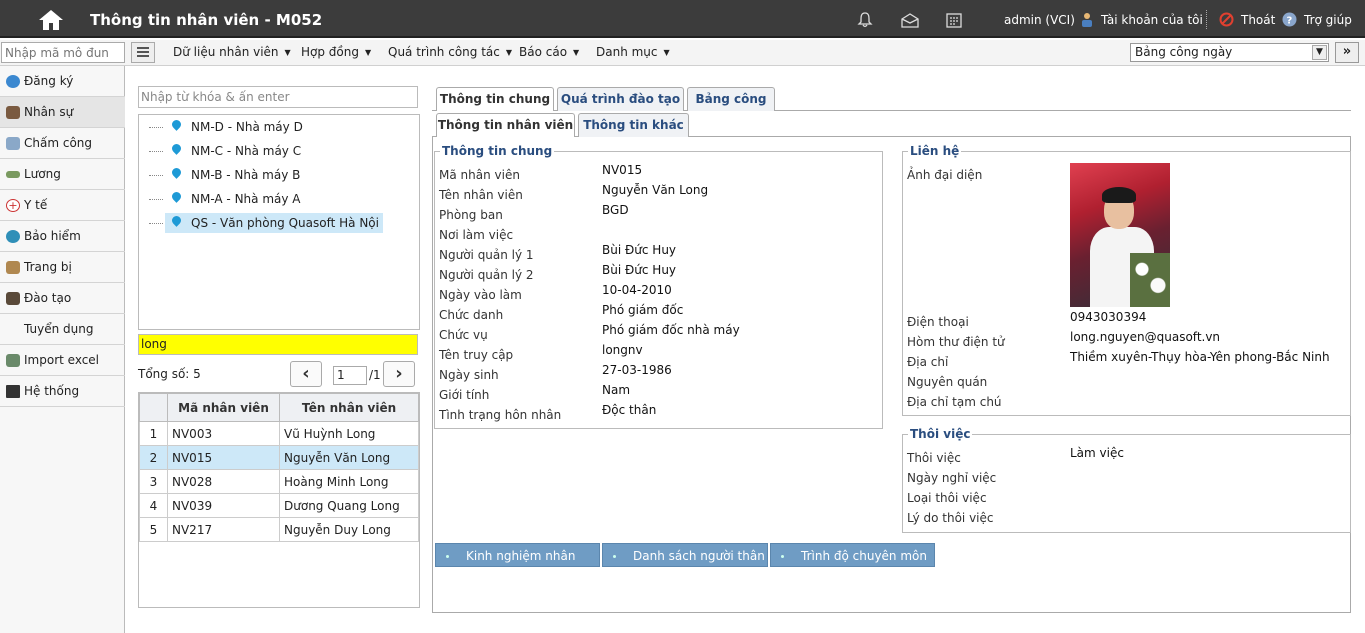 The height and width of the screenshot is (633, 1365). Describe the element at coordinates (928, 362) in the screenshot. I see `address-label: Địa chỉ` at that location.